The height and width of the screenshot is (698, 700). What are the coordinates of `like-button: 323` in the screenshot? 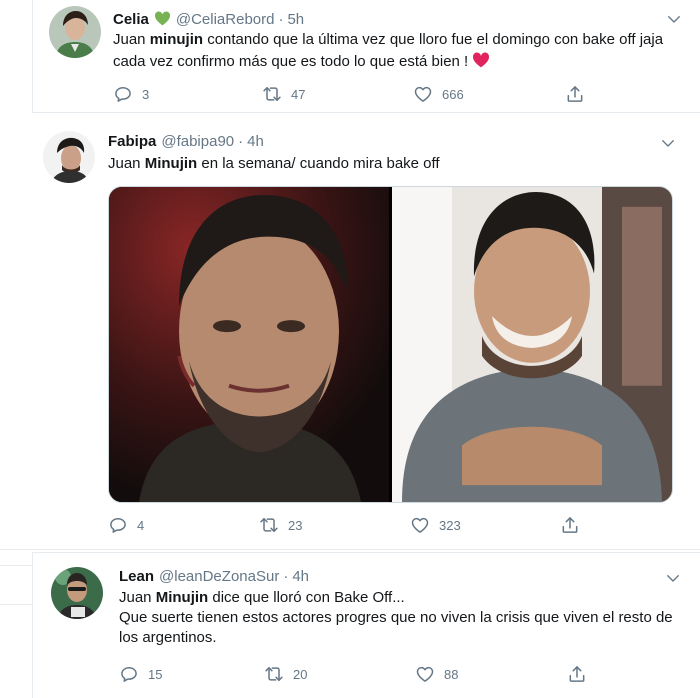 It's located at (435, 525).